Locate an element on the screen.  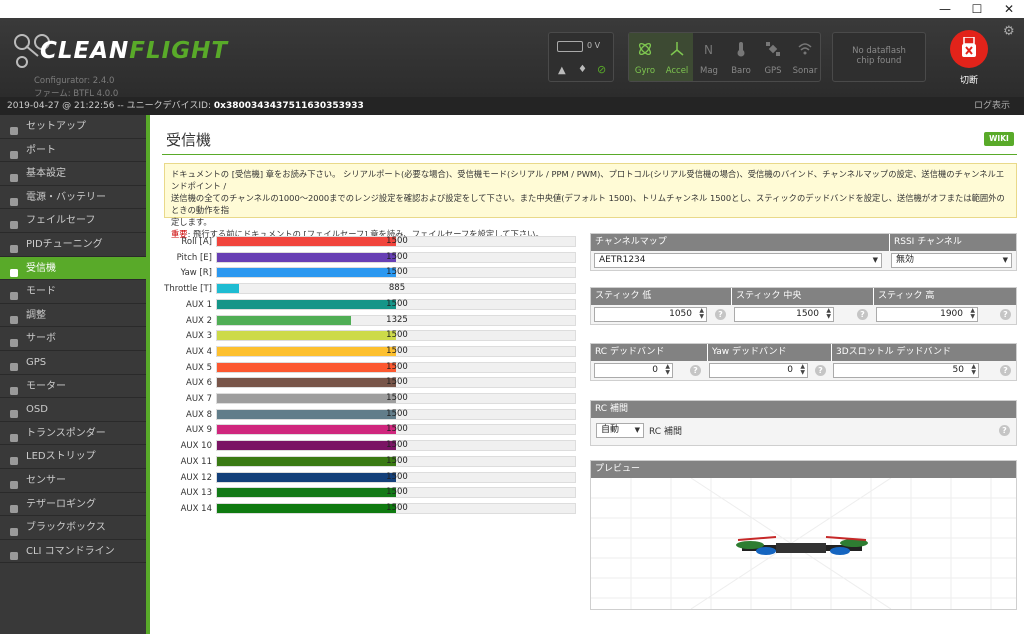
channel-label: AUX 8 is located at coordinates (199, 414).